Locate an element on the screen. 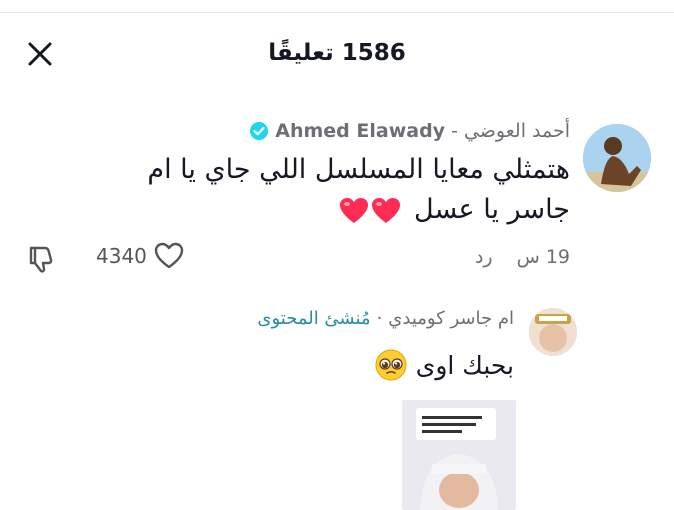 This screenshot has height=510, width=674. creator-badge: مُنشئ المحتوى is located at coordinates (314, 318).